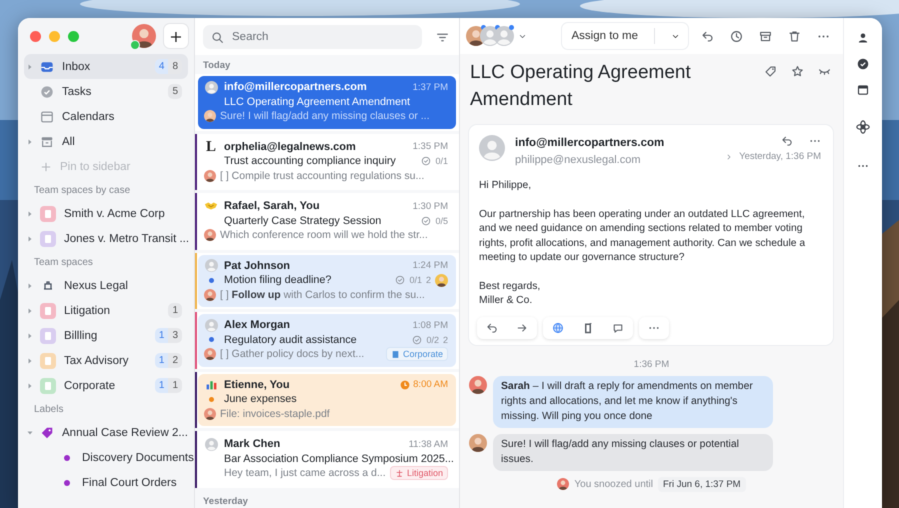  What do you see at coordinates (441, 221) in the screenshot?
I see `task-progress: 0/5` at bounding box center [441, 221].